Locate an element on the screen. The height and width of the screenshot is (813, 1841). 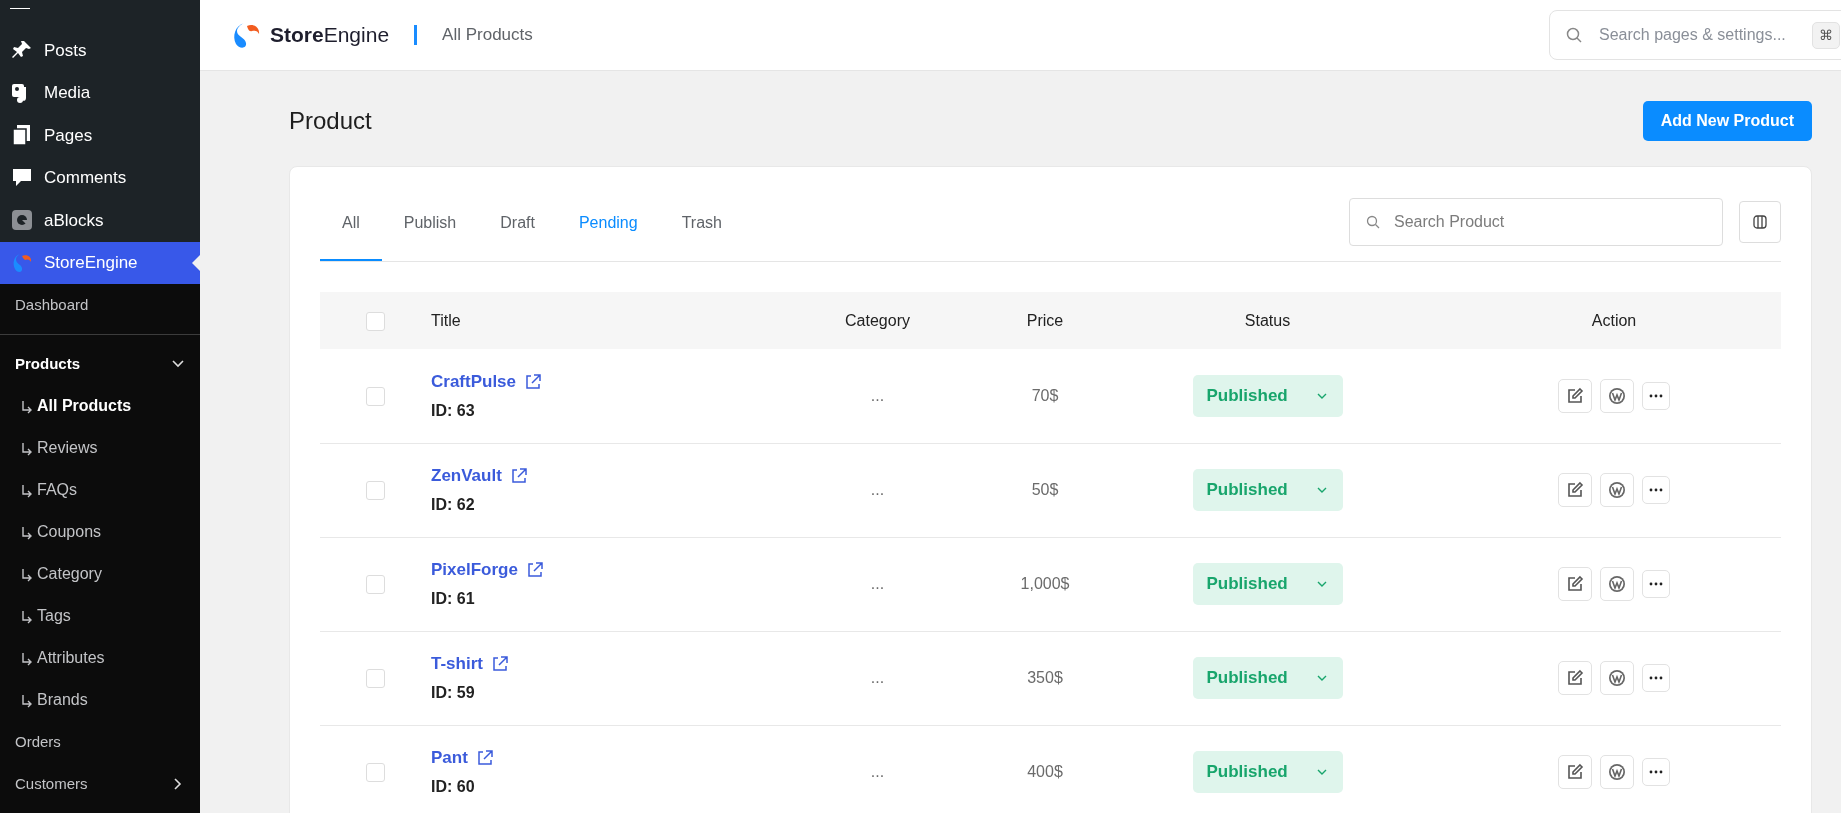
submenu-item: FAQs is located at coordinates (100, 490).